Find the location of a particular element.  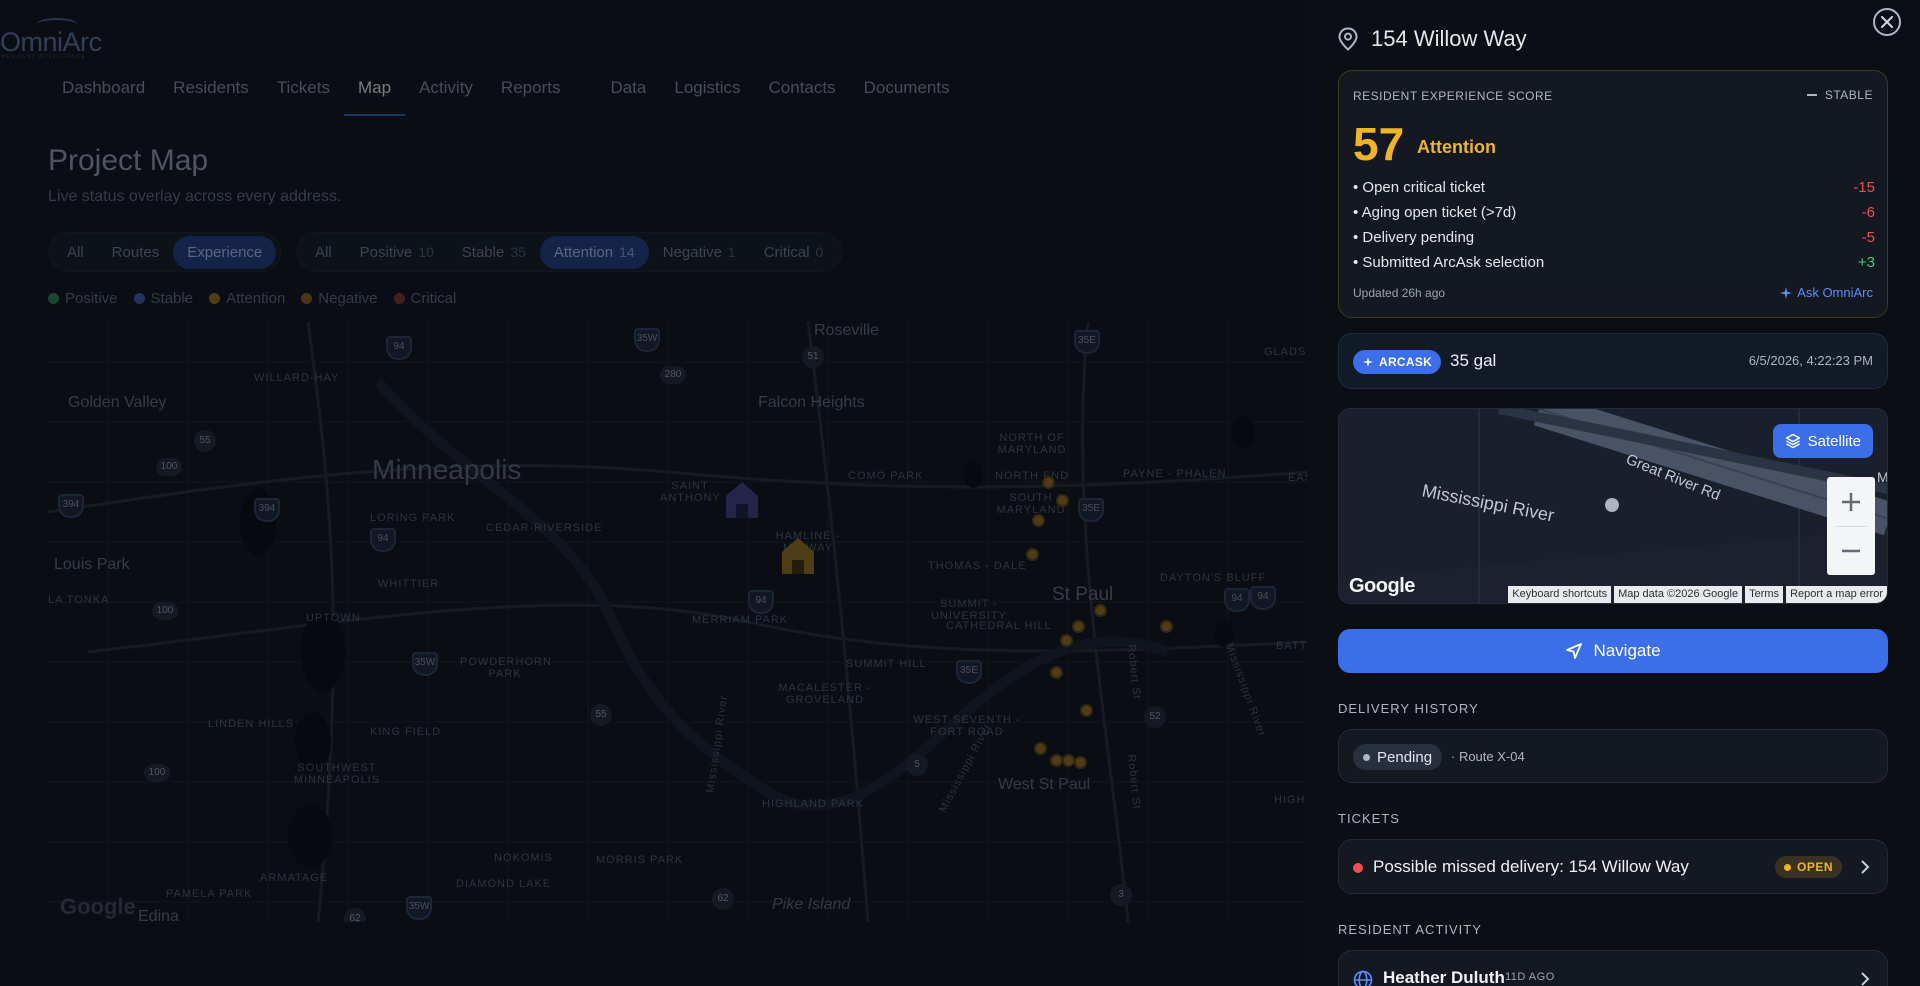

score-status: Attention is located at coordinates (1456, 147).